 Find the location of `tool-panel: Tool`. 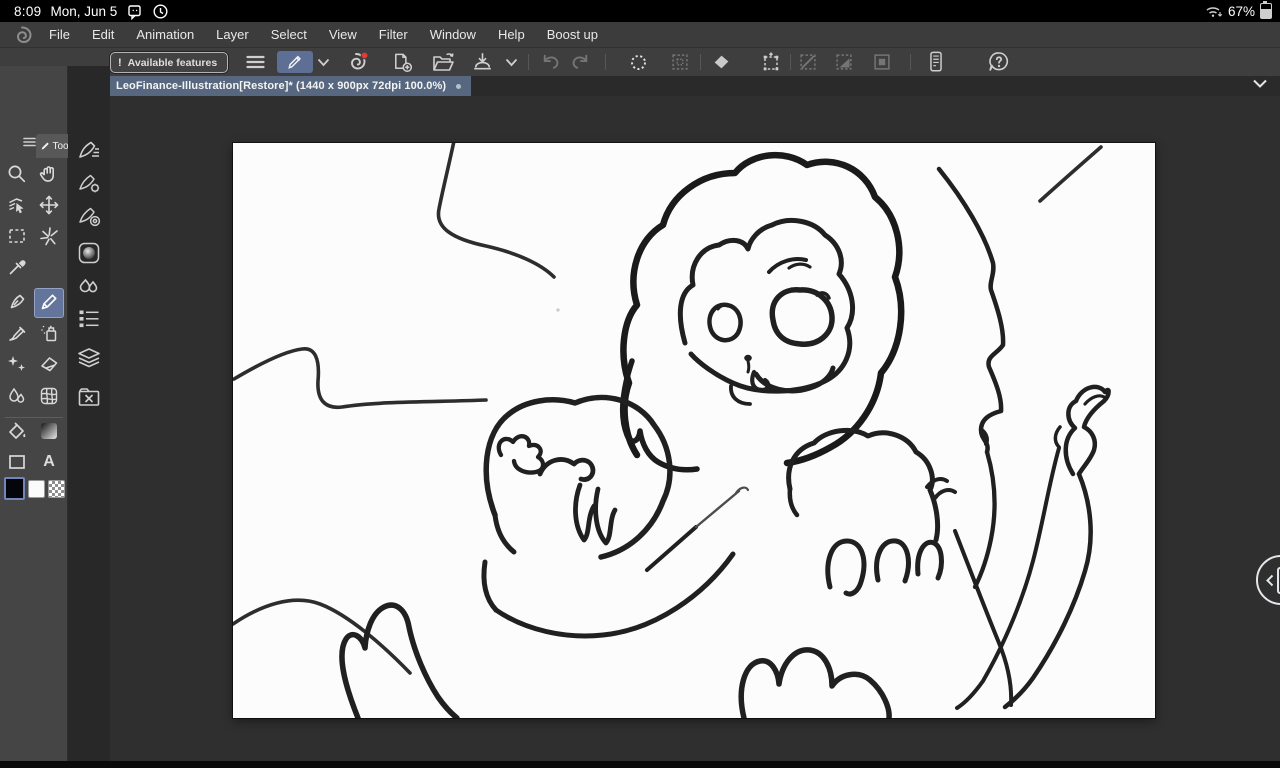

tool-panel: Tool is located at coordinates (34, 413).